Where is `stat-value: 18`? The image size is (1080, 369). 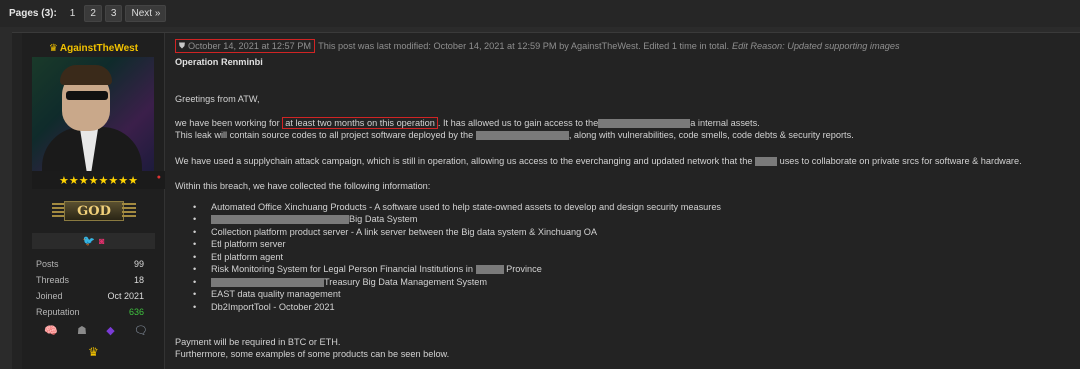 stat-value: 18 is located at coordinates (139, 282).